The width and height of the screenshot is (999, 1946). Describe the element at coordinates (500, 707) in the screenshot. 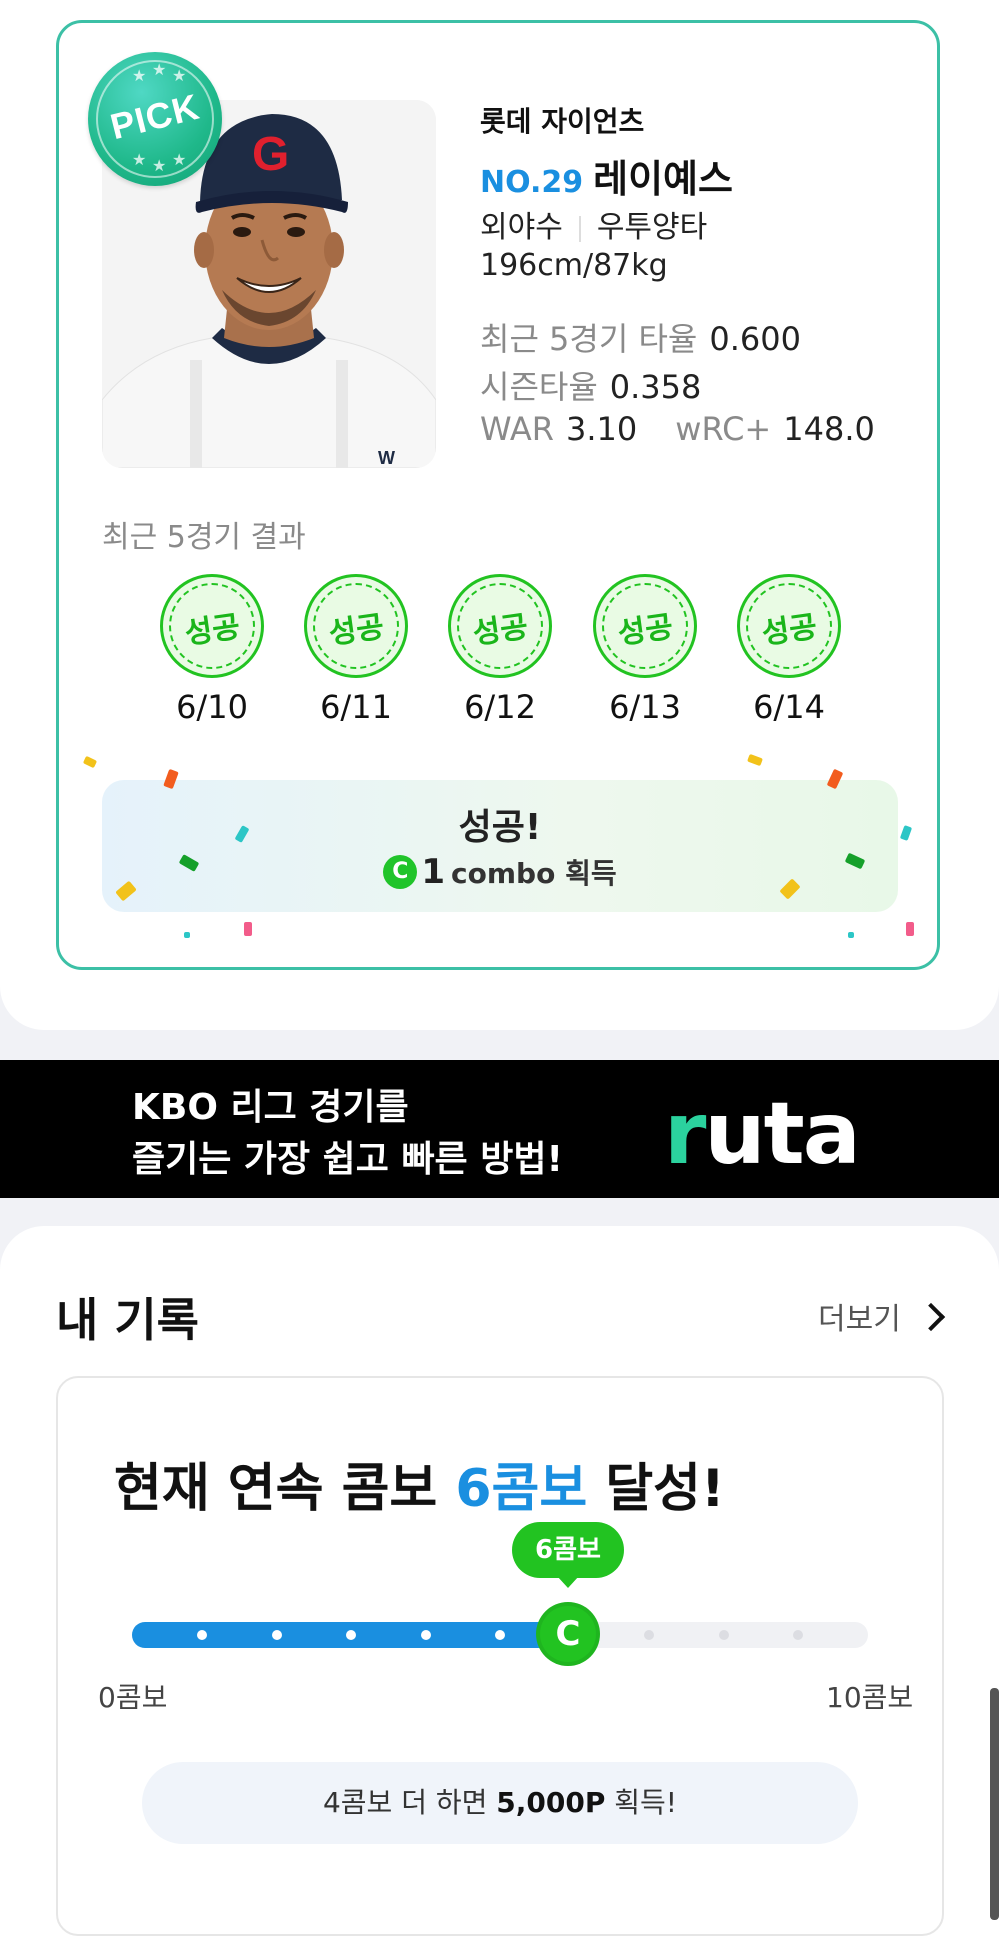

I see `result-date: 6/12` at that location.